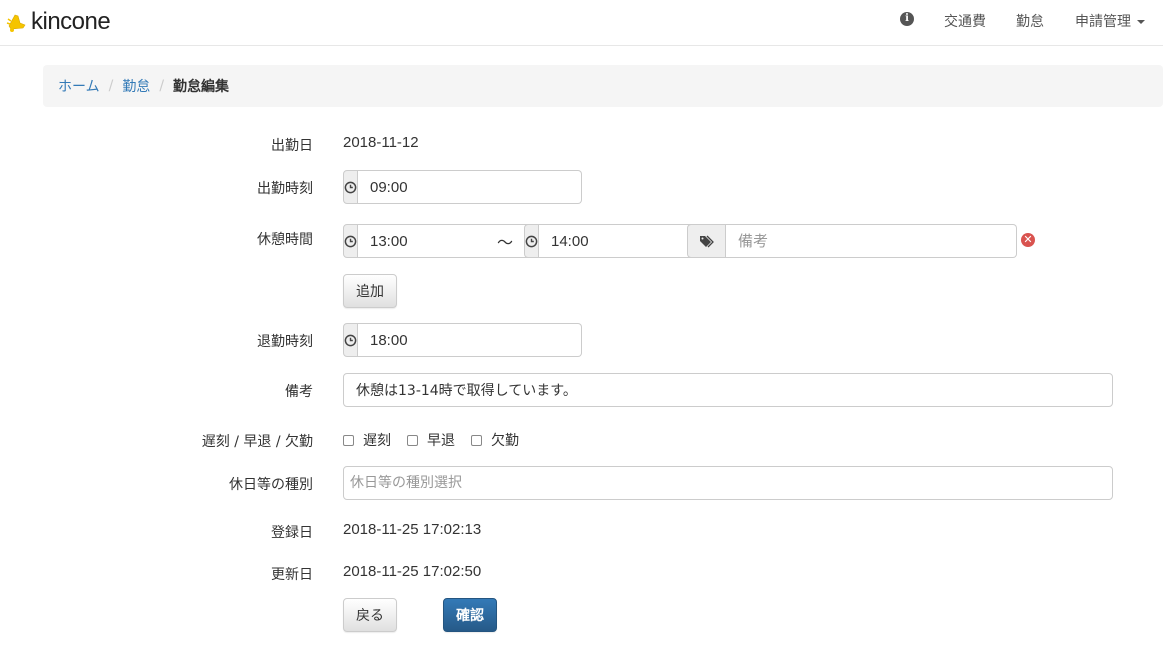  I want to click on registered-label: 登録日, so click(292, 533).